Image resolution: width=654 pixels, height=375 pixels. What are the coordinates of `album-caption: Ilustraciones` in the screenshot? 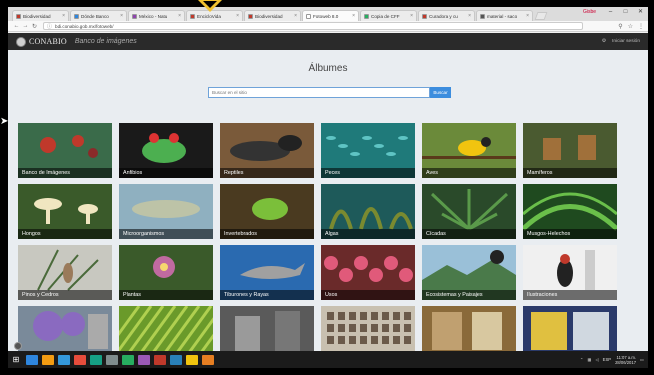 It's located at (570, 295).